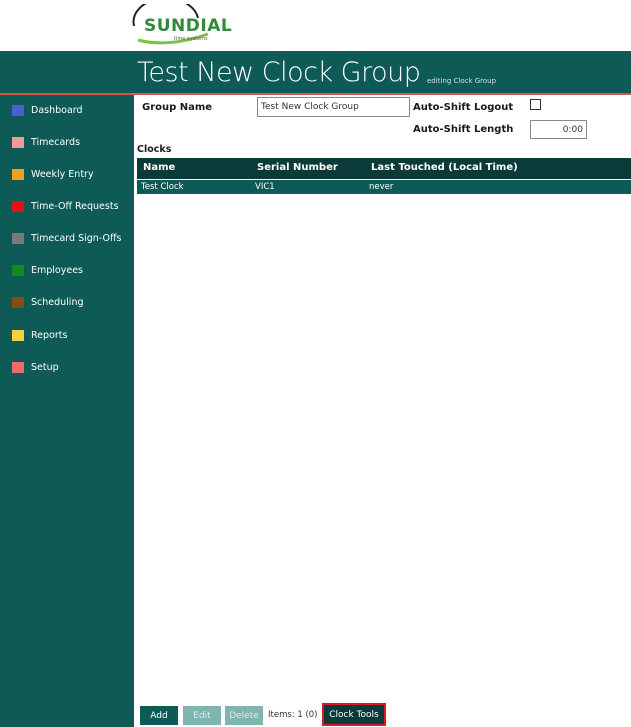  What do you see at coordinates (45, 367) in the screenshot?
I see `sidebar-item-label: Setup` at bounding box center [45, 367].